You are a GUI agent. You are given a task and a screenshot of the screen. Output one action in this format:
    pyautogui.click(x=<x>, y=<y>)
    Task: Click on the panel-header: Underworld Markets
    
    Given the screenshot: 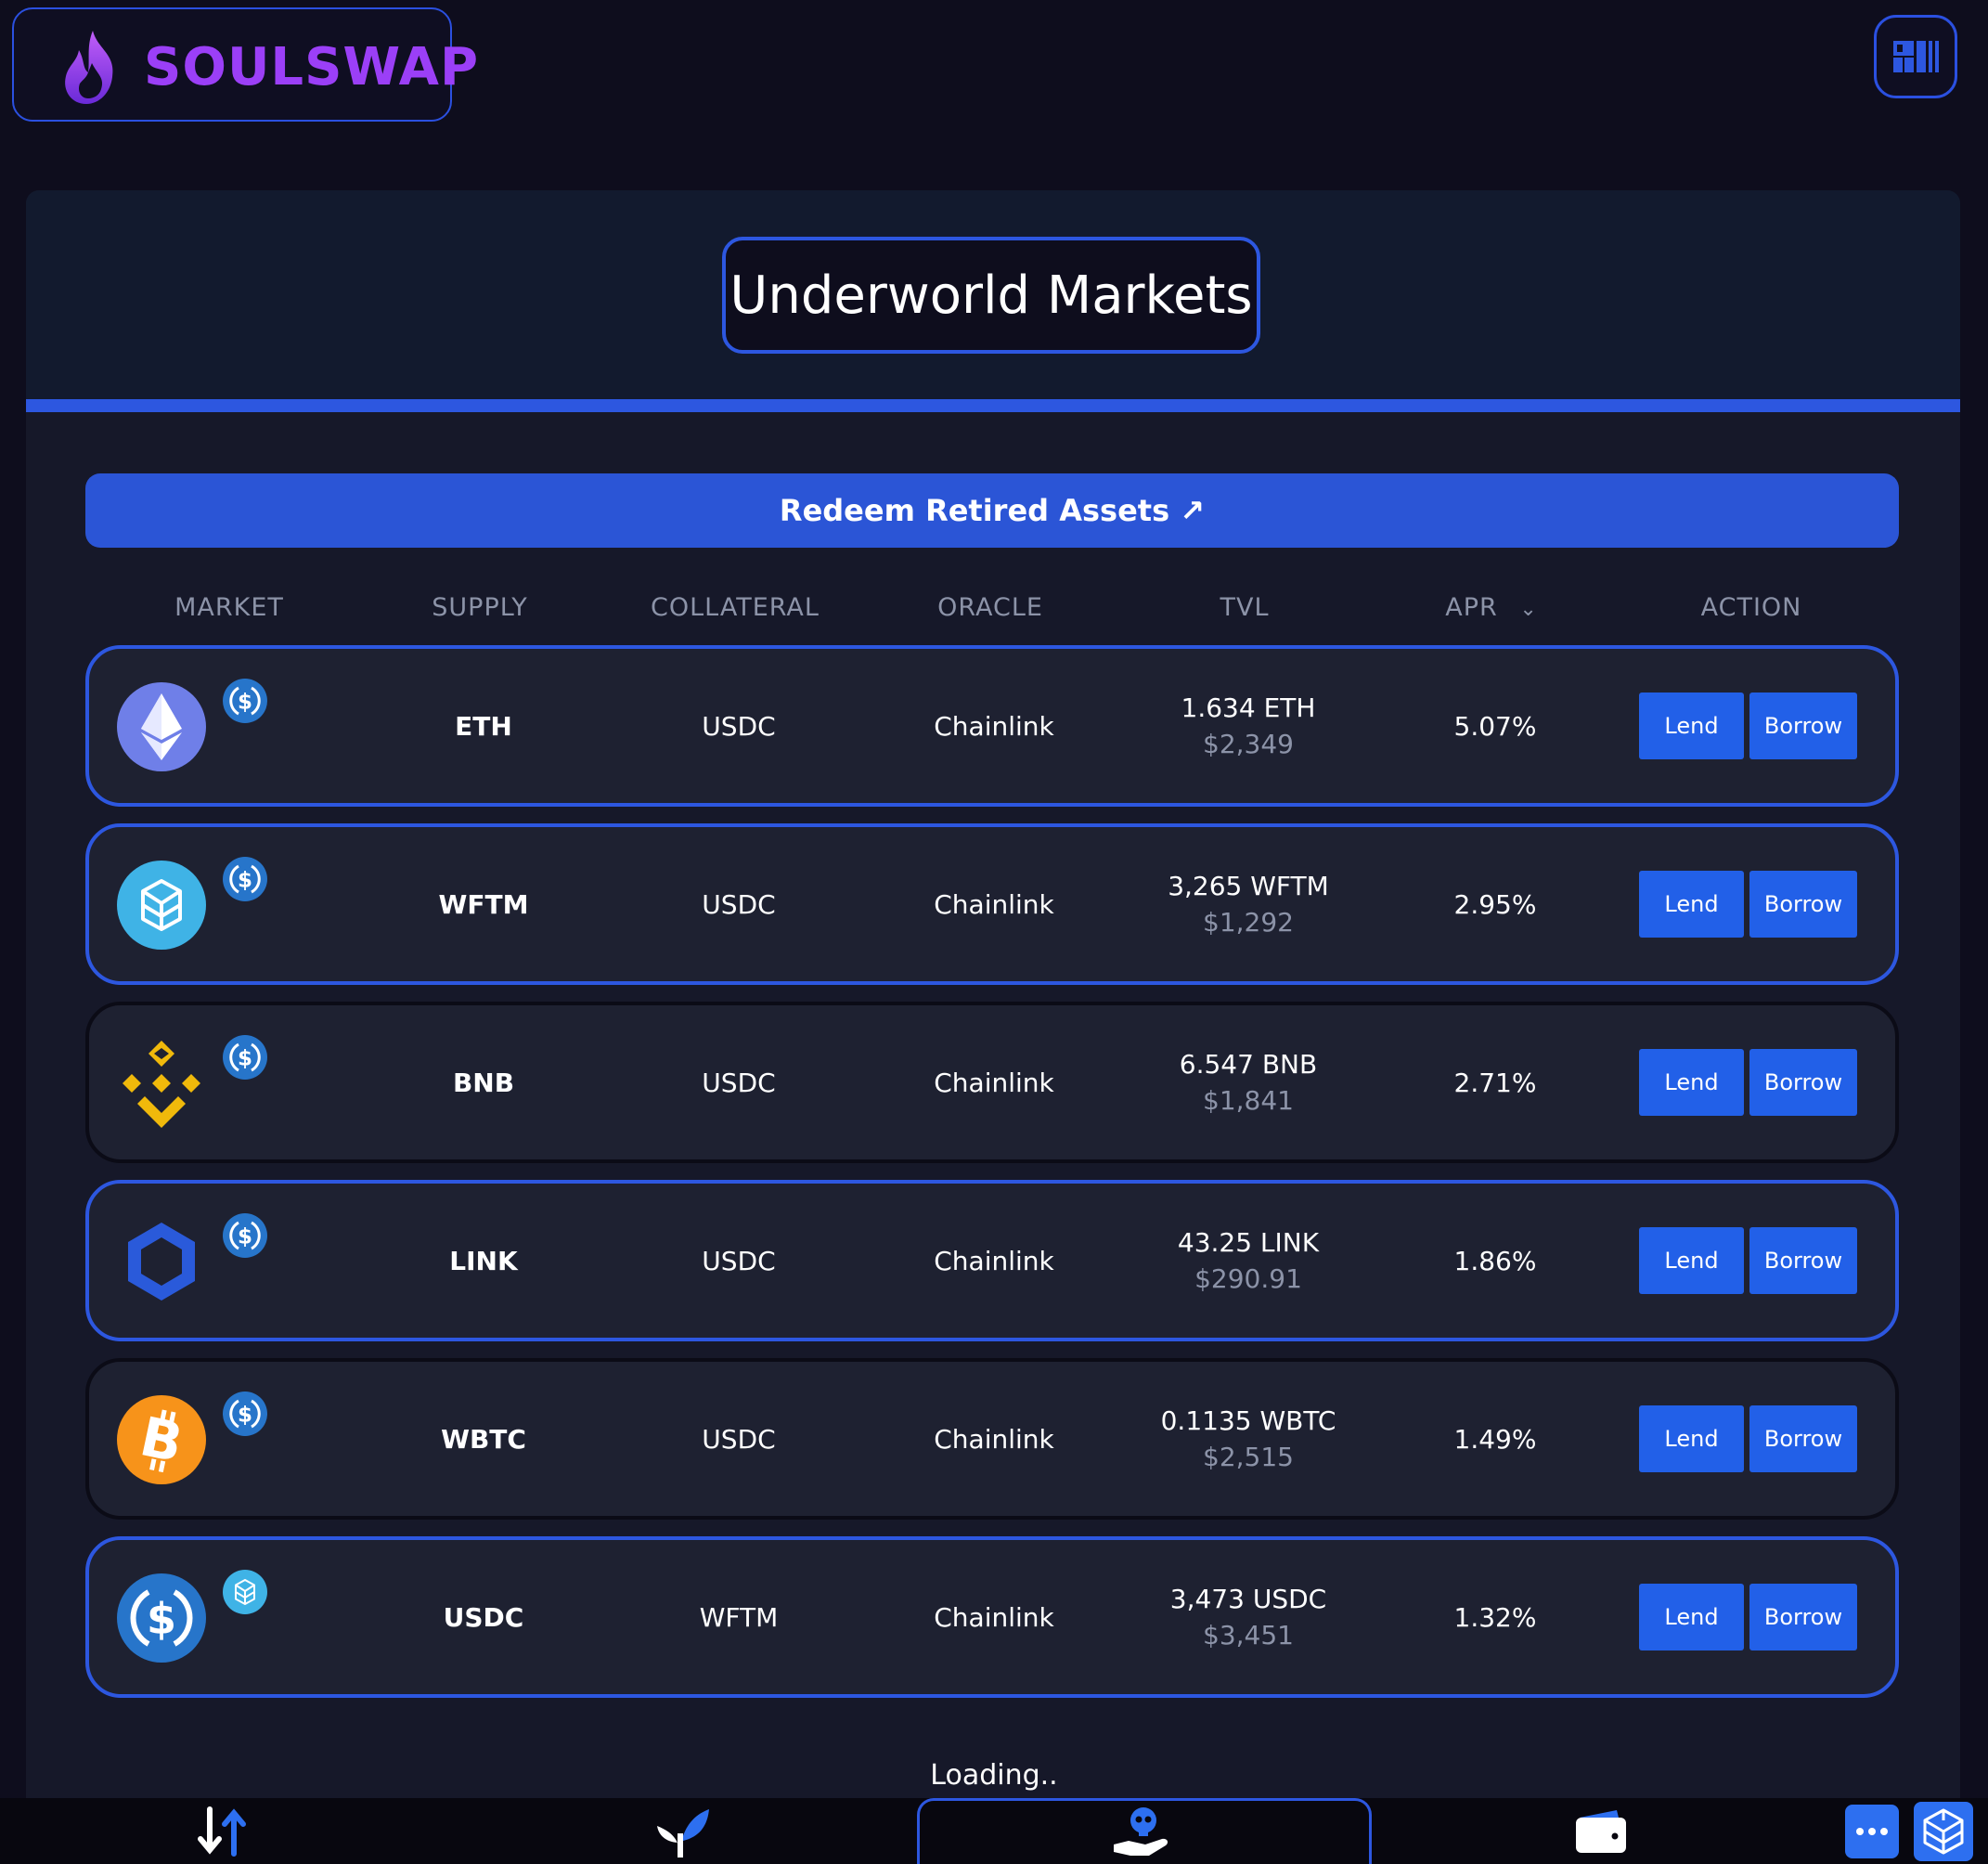 What is the action you would take?
    pyautogui.click(x=993, y=294)
    